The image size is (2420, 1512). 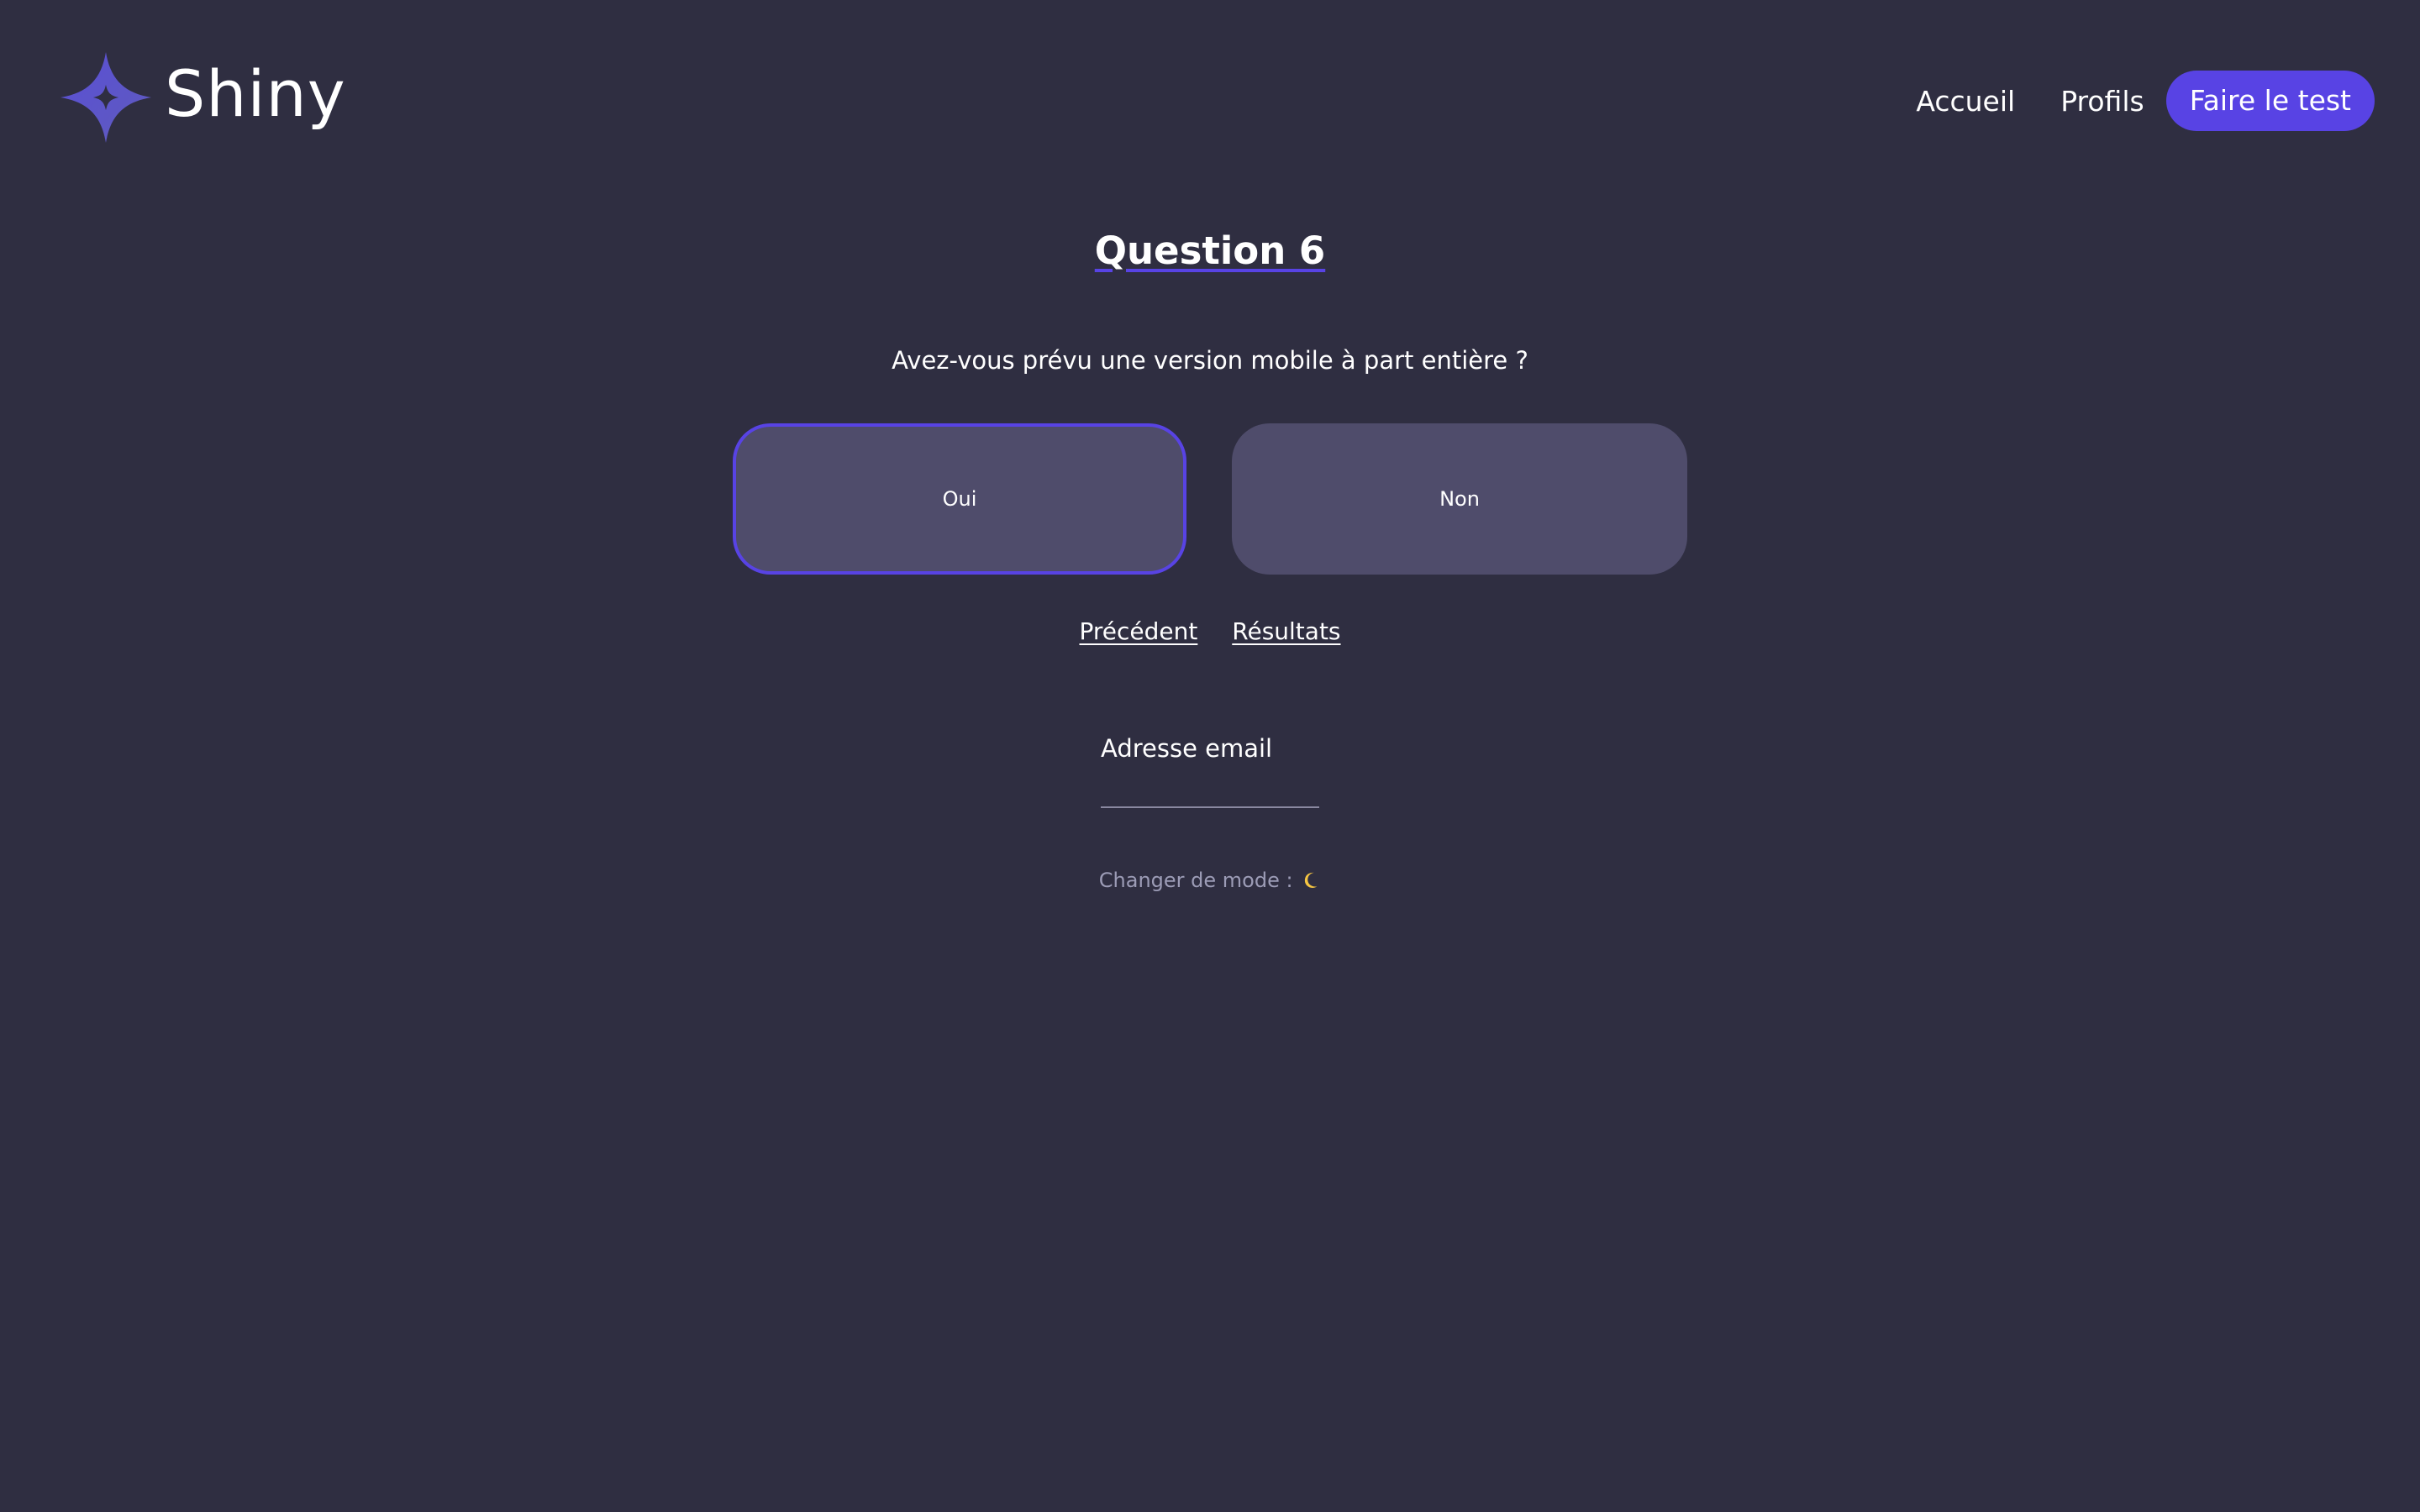 What do you see at coordinates (1210, 631) in the screenshot?
I see `question-navigation: Précédent Résultats` at bounding box center [1210, 631].